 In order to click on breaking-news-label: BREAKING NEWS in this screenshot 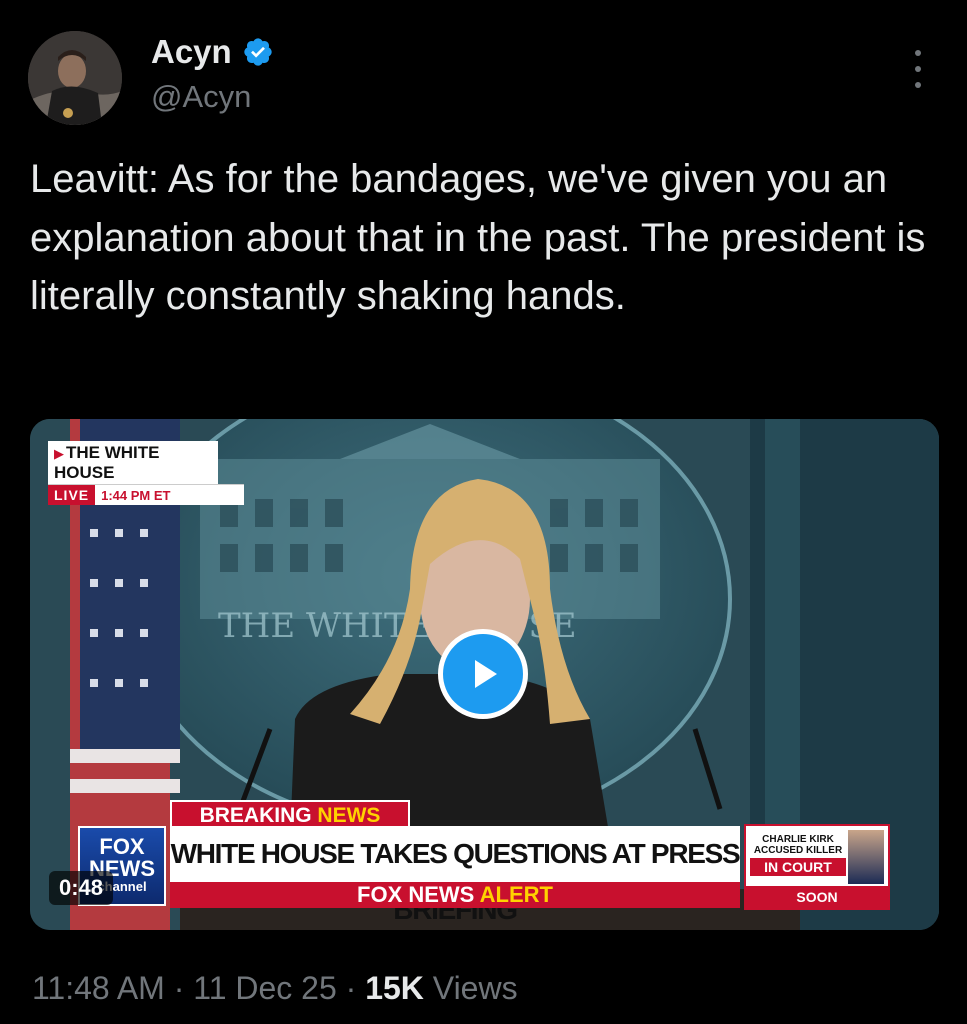, I will do `click(290, 814)`.